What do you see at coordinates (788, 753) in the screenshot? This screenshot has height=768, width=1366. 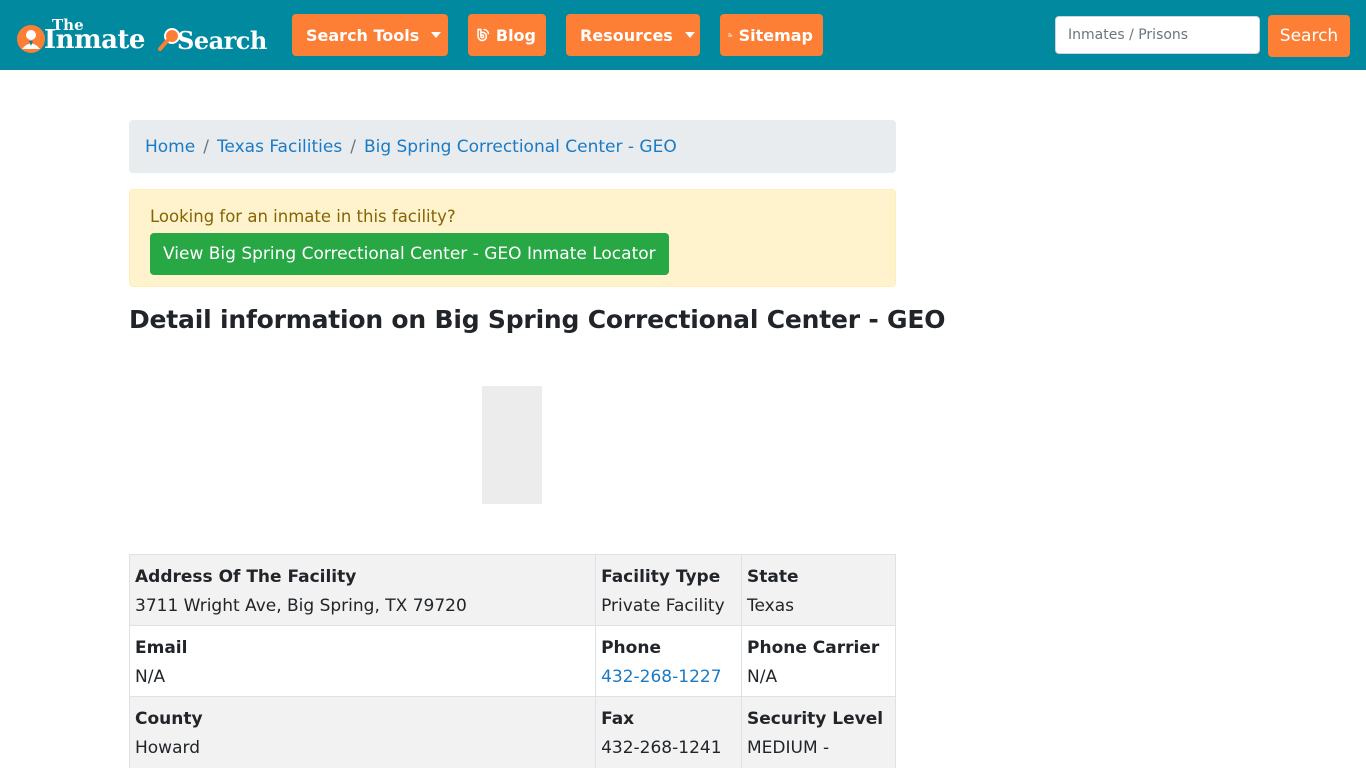 I see `security-level-value: MEDIUM - general` at bounding box center [788, 753].